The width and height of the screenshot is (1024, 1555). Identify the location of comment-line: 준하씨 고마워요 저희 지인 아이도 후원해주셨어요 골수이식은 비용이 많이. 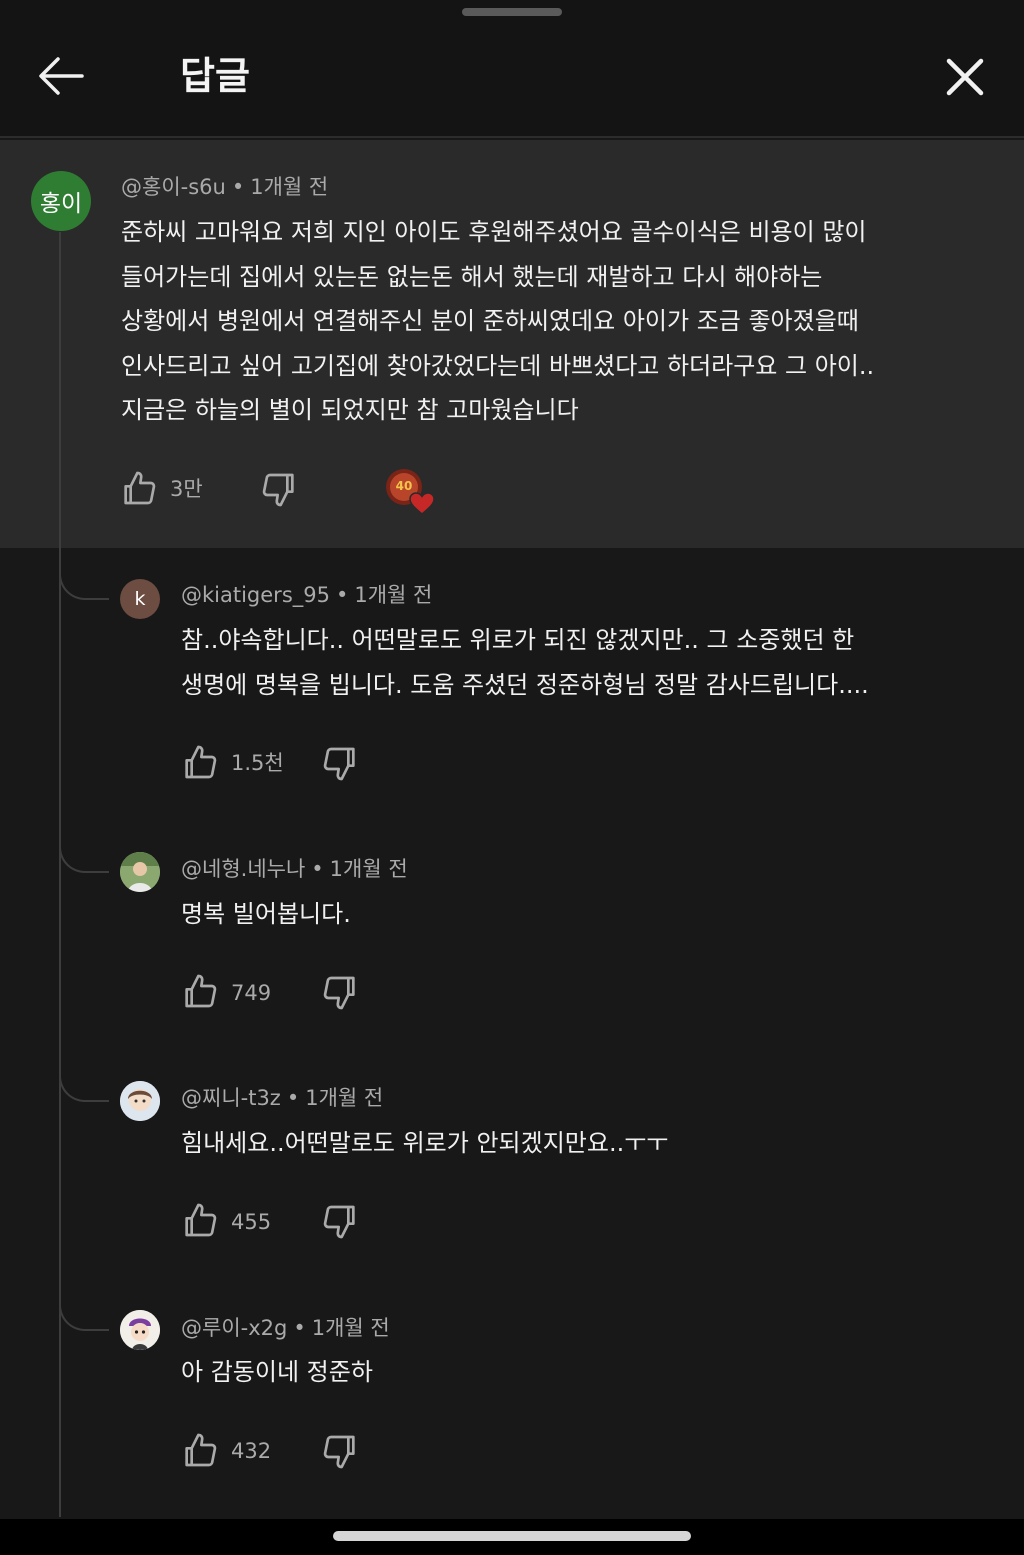
(494, 232).